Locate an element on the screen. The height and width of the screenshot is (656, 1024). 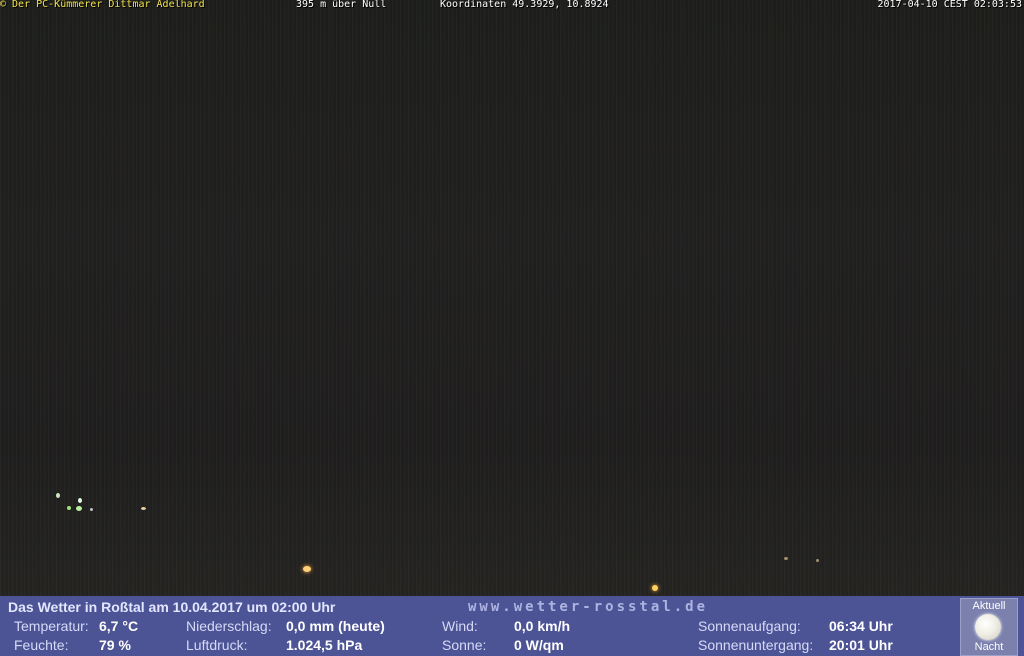
website-text: www.wetter-rosstal.de is located at coordinates (588, 607).